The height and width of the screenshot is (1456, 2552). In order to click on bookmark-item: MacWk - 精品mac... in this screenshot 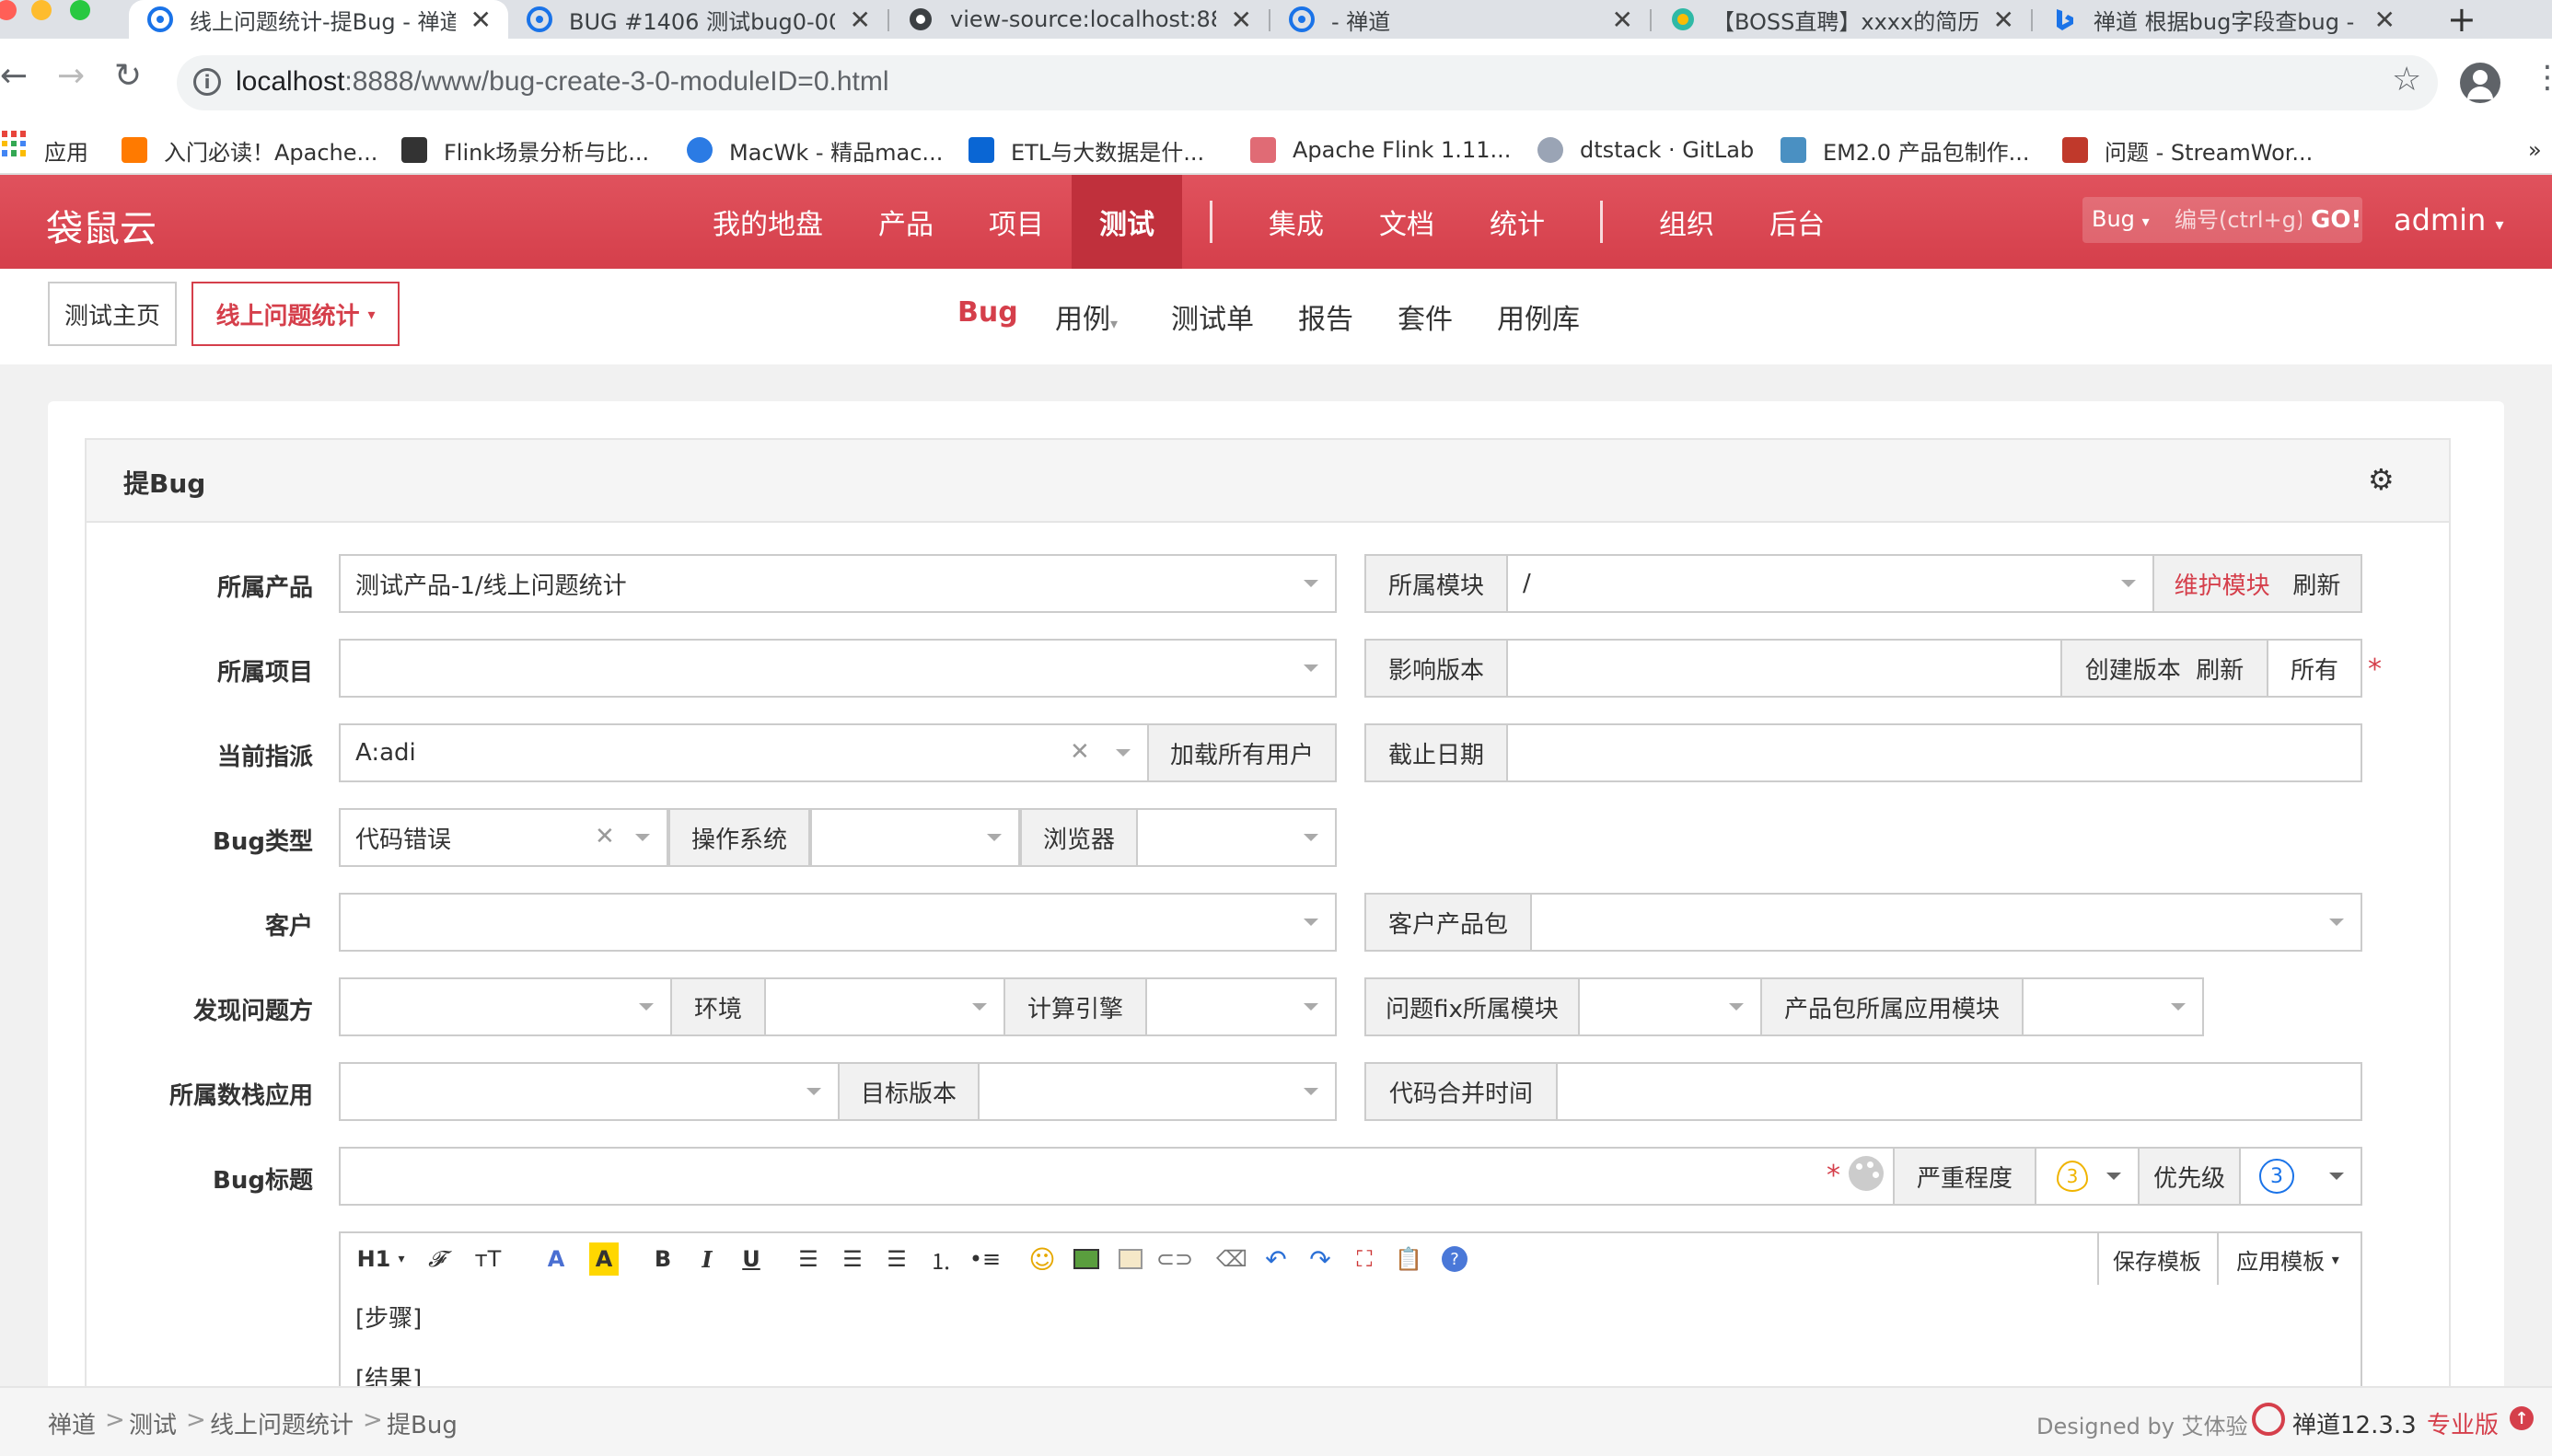, I will do `click(815, 150)`.